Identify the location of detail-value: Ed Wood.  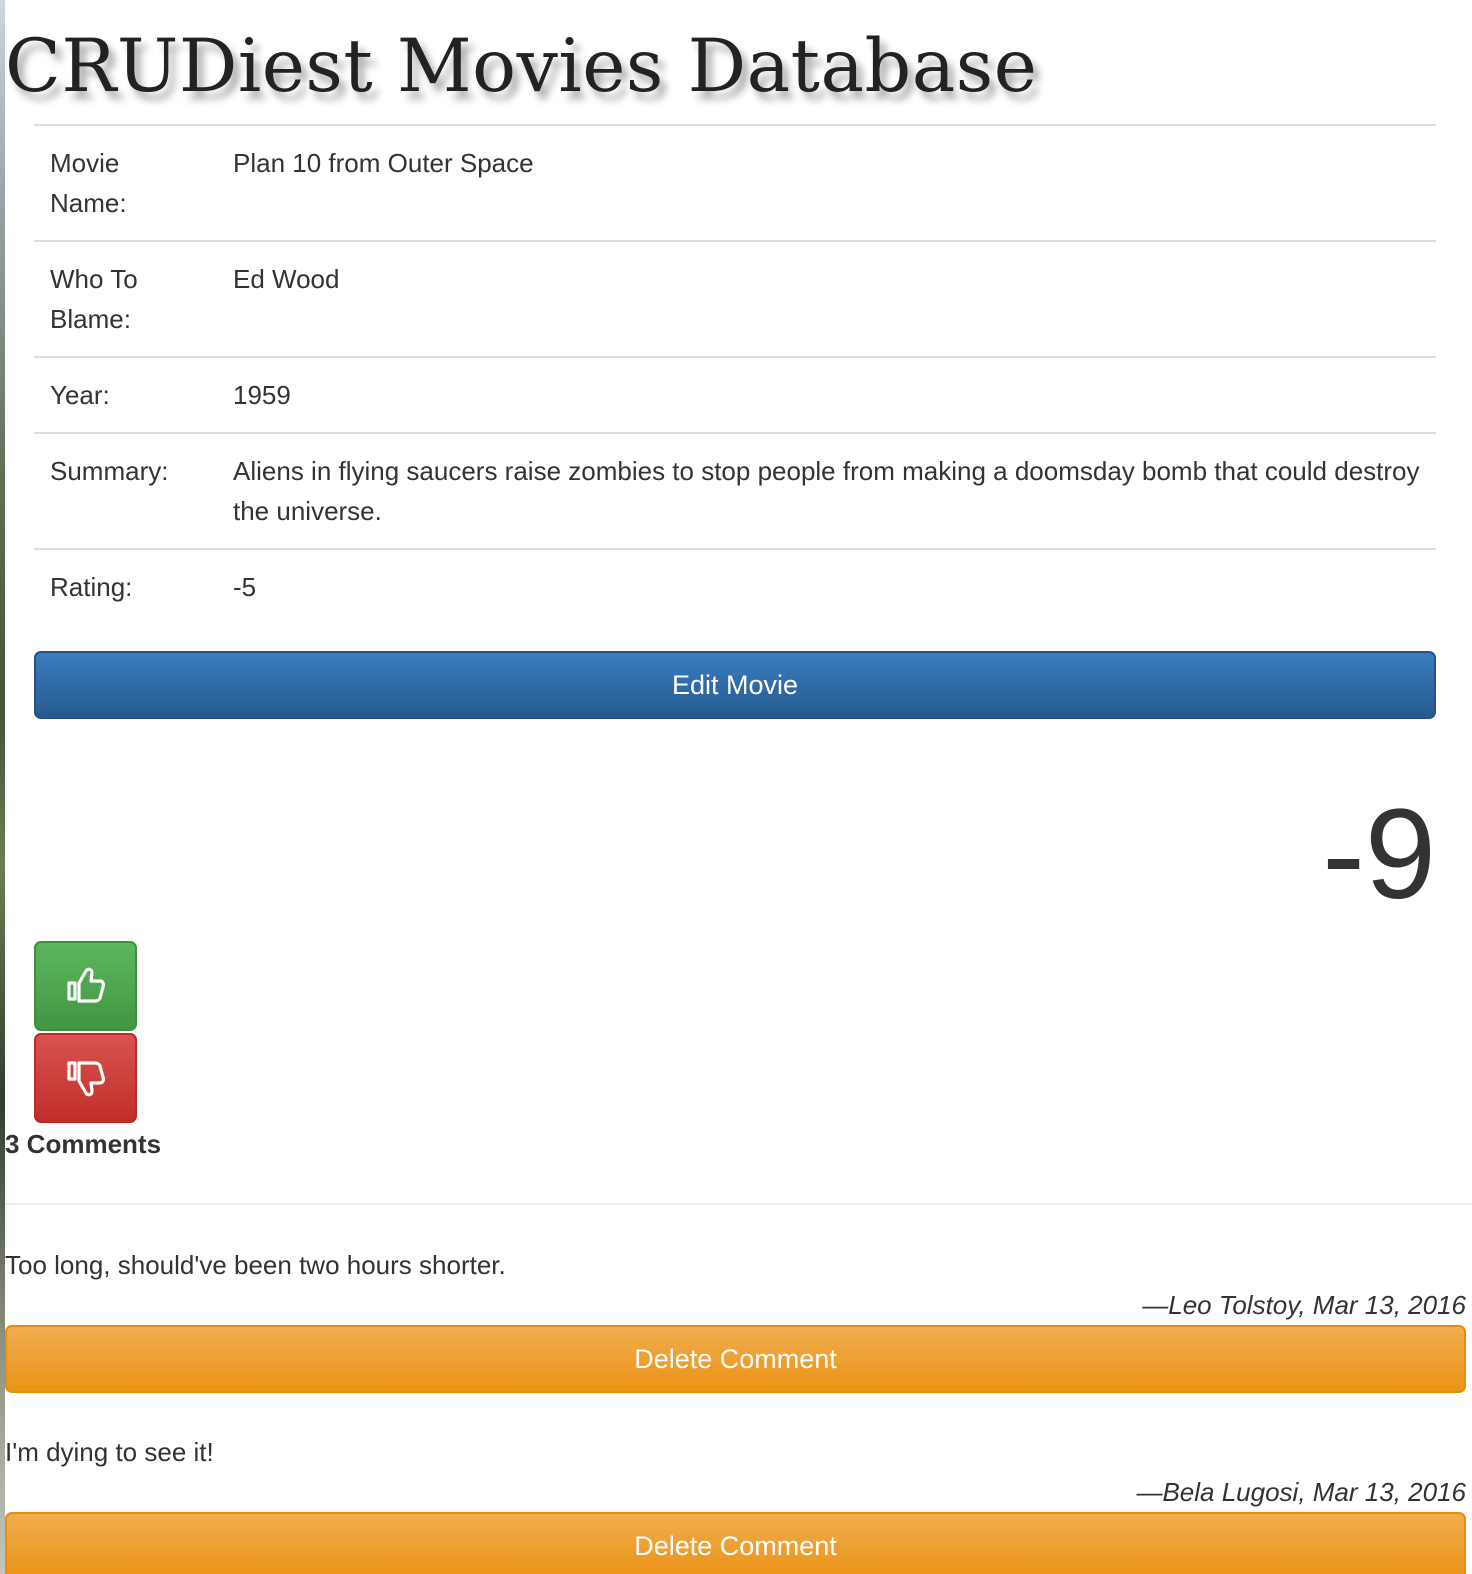
(826, 298).